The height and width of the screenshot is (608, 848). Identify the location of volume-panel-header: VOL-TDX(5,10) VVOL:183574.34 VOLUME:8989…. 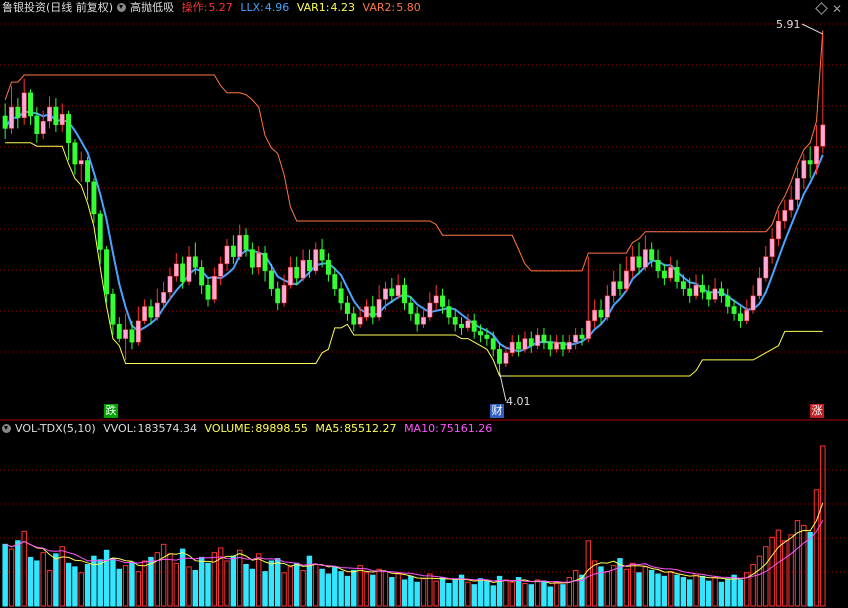
(249, 429).